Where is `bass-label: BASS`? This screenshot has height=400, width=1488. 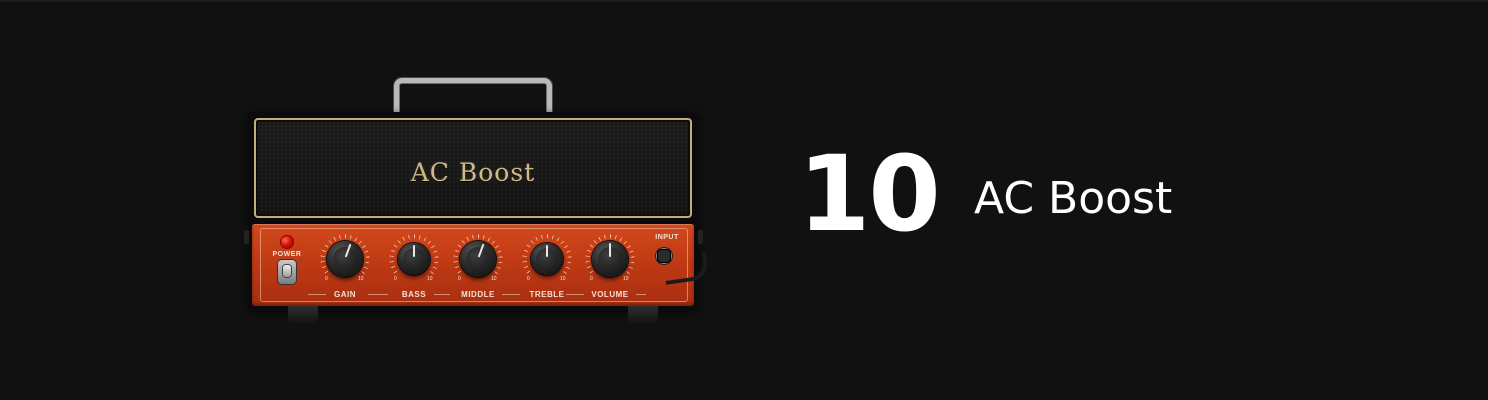 bass-label: BASS is located at coordinates (414, 294).